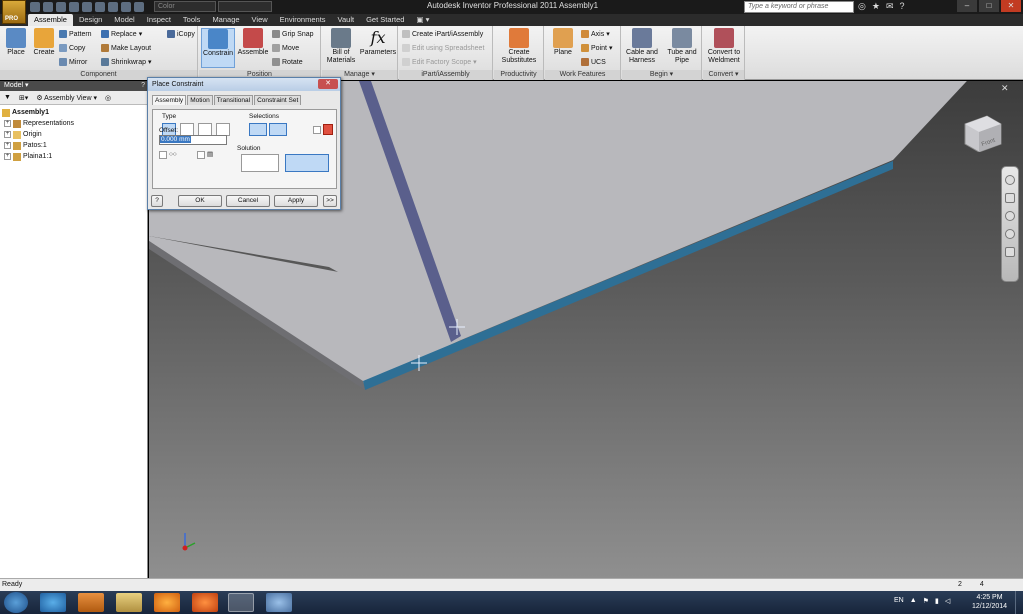 Image resolution: width=1023 pixels, height=614 pixels. What do you see at coordinates (91, 602) in the screenshot?
I see `media-player-icon` at bounding box center [91, 602].